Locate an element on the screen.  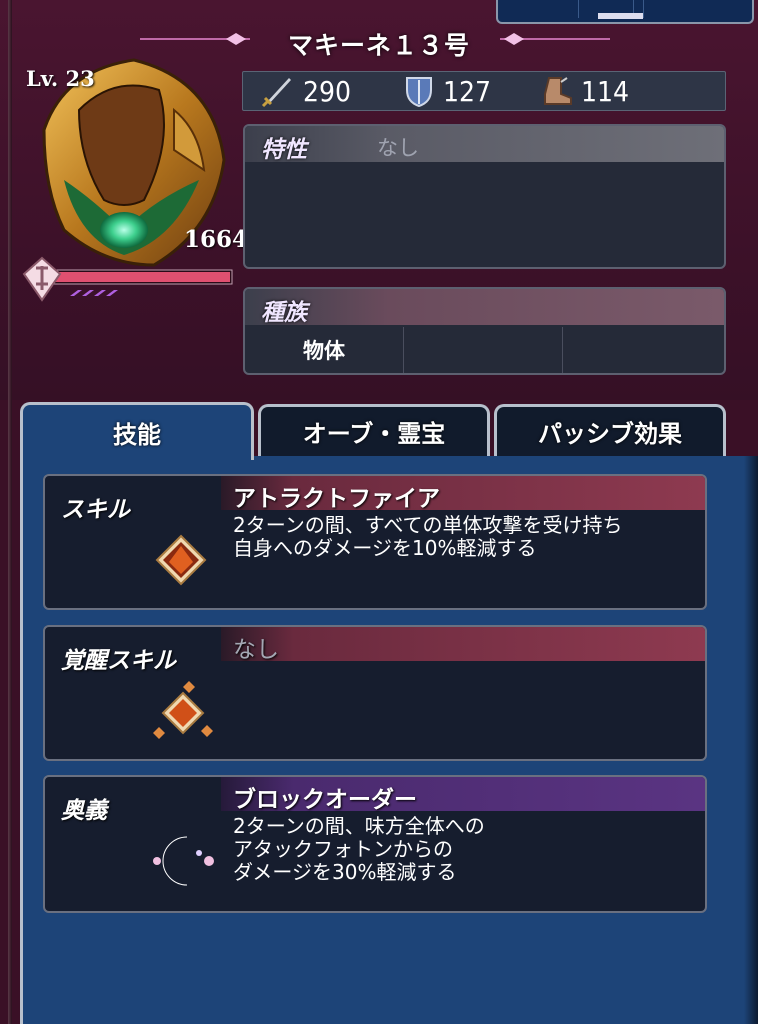
traits-value: なし is located at coordinates (398, 148).